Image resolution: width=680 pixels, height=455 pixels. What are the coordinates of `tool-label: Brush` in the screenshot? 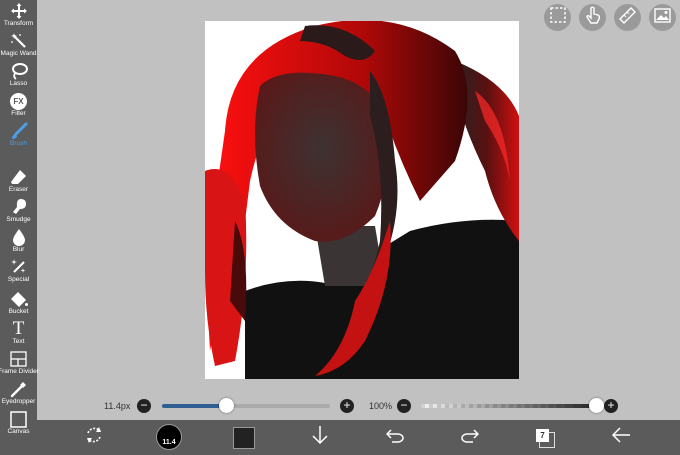 It's located at (18, 143).